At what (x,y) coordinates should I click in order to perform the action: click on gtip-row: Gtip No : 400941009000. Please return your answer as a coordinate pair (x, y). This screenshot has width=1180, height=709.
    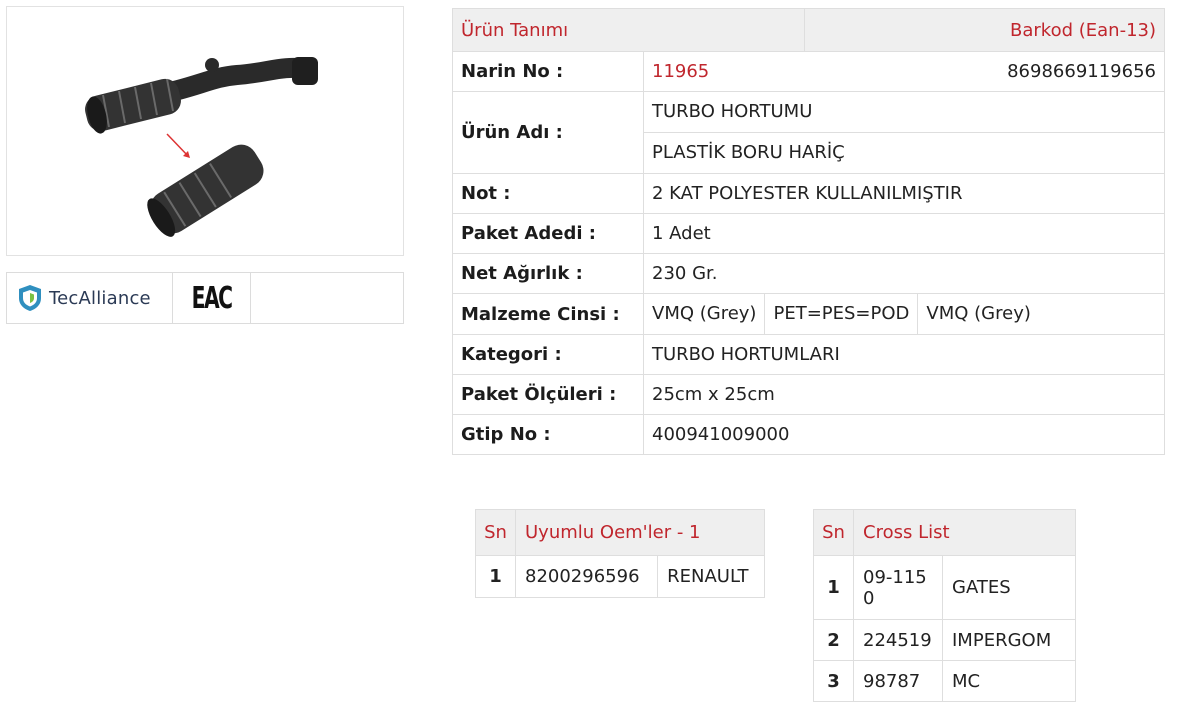
    Looking at the image, I should click on (808, 434).